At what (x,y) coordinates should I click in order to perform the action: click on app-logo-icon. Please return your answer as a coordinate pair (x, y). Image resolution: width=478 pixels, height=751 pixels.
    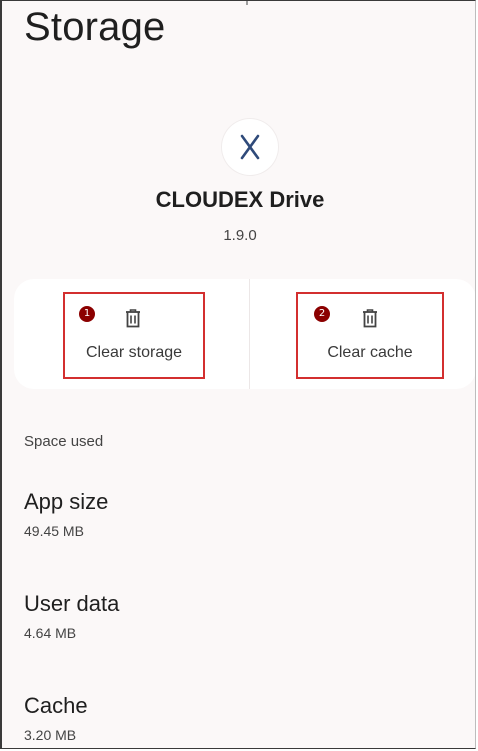
    Looking at the image, I should click on (250, 147).